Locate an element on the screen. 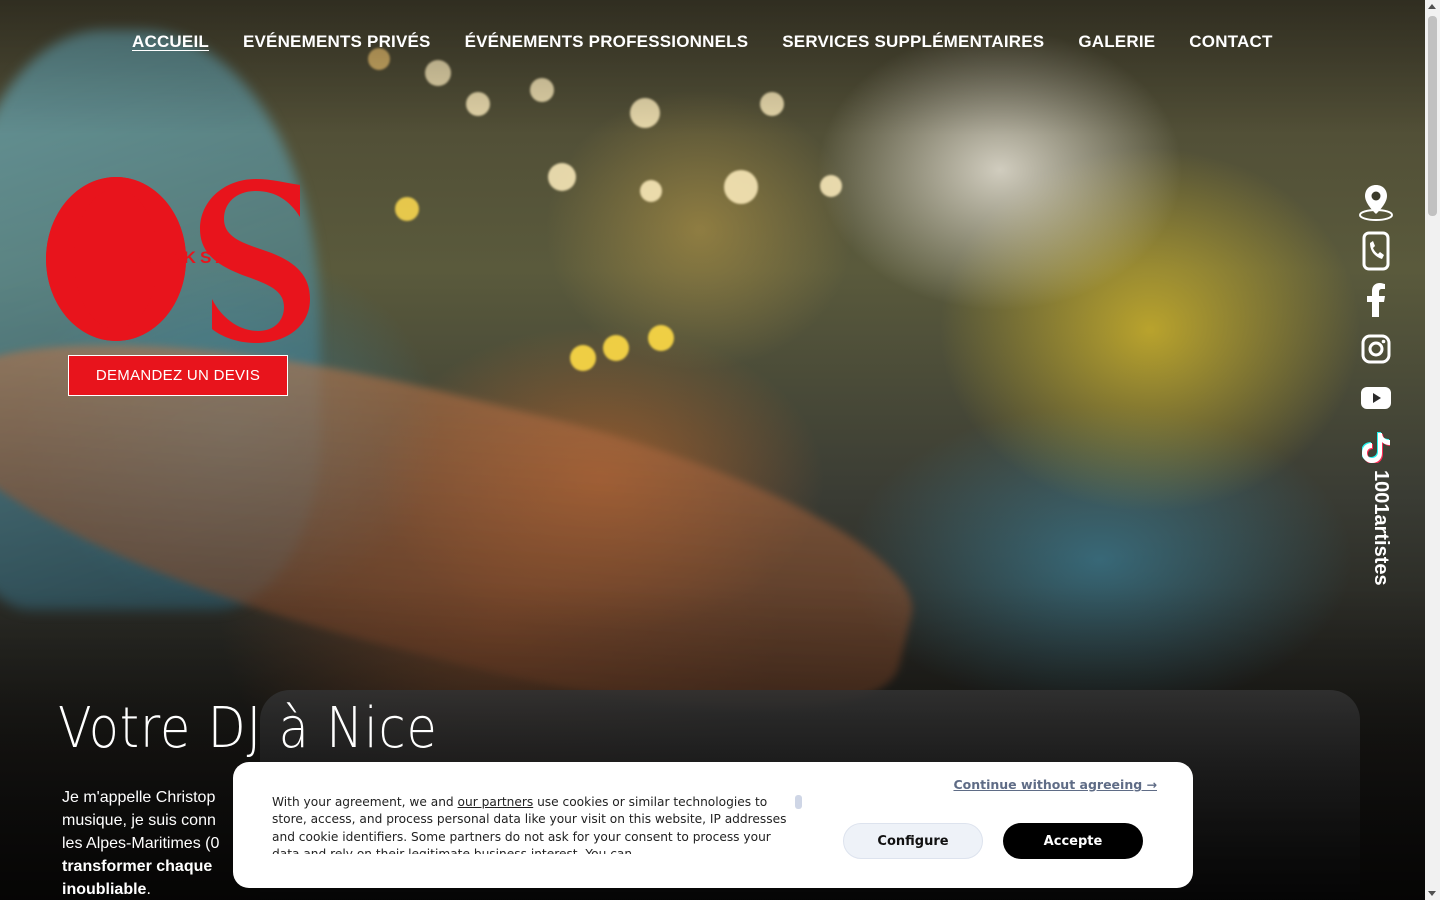 This screenshot has height=900, width=1440. scroll-up-arrow-icon is located at coordinates (1432, 6).